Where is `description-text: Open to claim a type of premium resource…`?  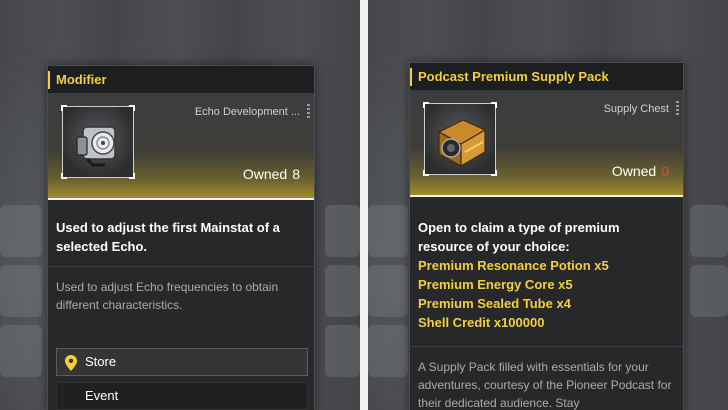 description-text: Open to claim a type of premium resource… is located at coordinates (519, 237).